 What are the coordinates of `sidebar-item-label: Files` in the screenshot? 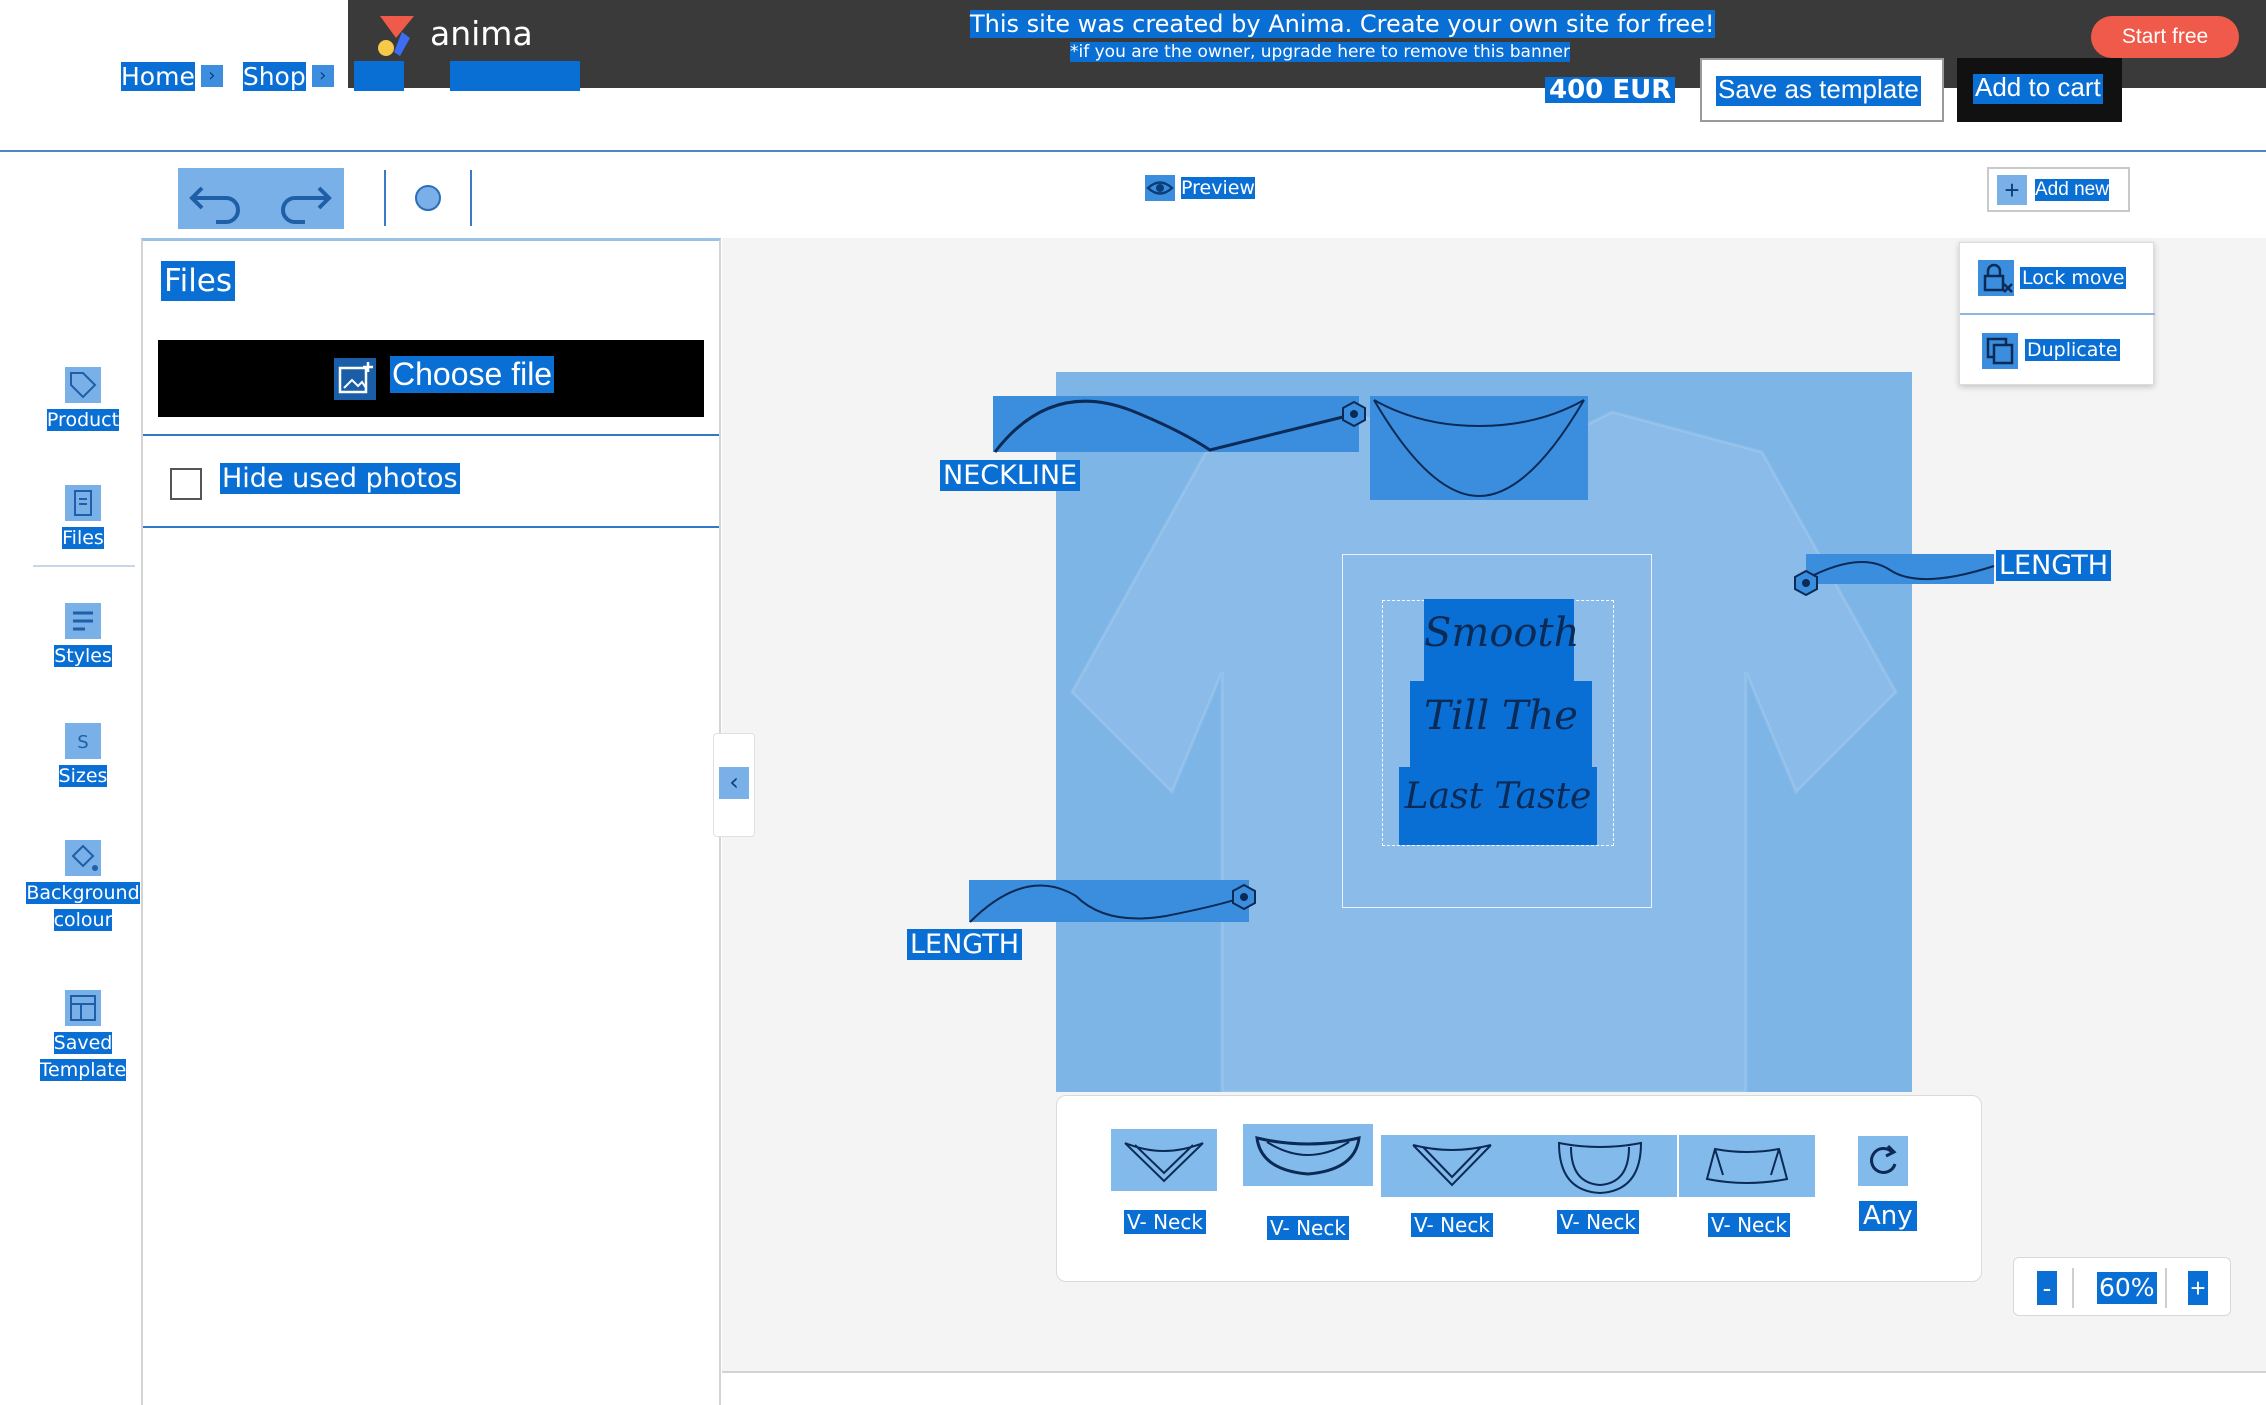 It's located at (83, 538).